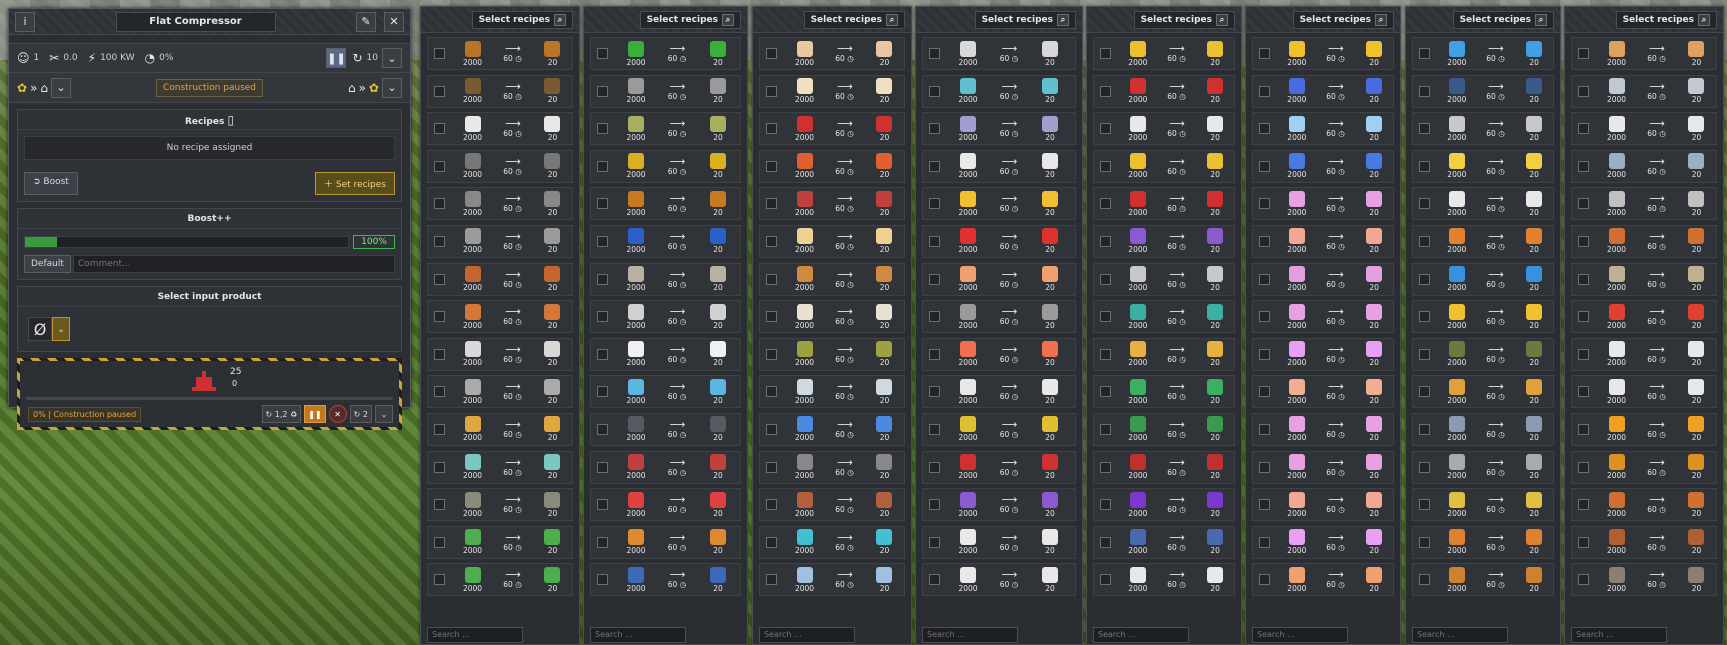 This screenshot has height=645, width=1727. I want to click on cancel-construction-button: ✕, so click(337, 414).